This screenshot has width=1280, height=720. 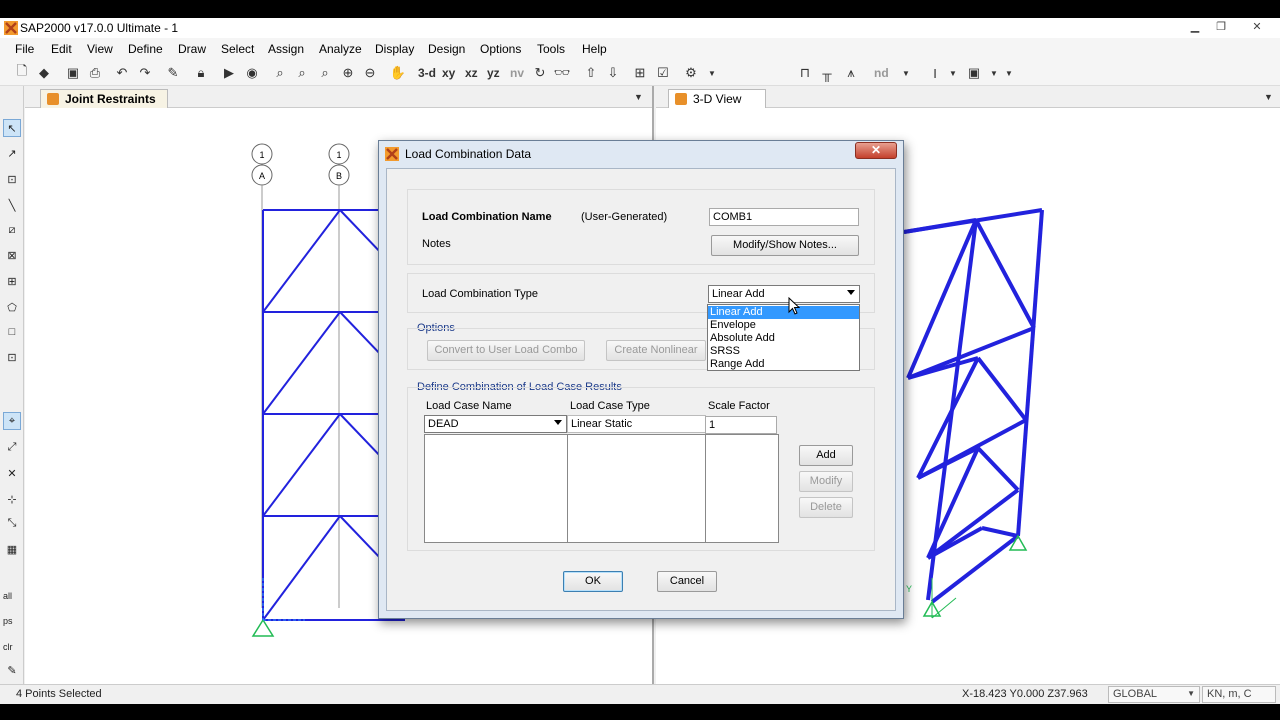 What do you see at coordinates (827, 73) in the screenshot?
I see `draw-frame-2-icon: ╥` at bounding box center [827, 73].